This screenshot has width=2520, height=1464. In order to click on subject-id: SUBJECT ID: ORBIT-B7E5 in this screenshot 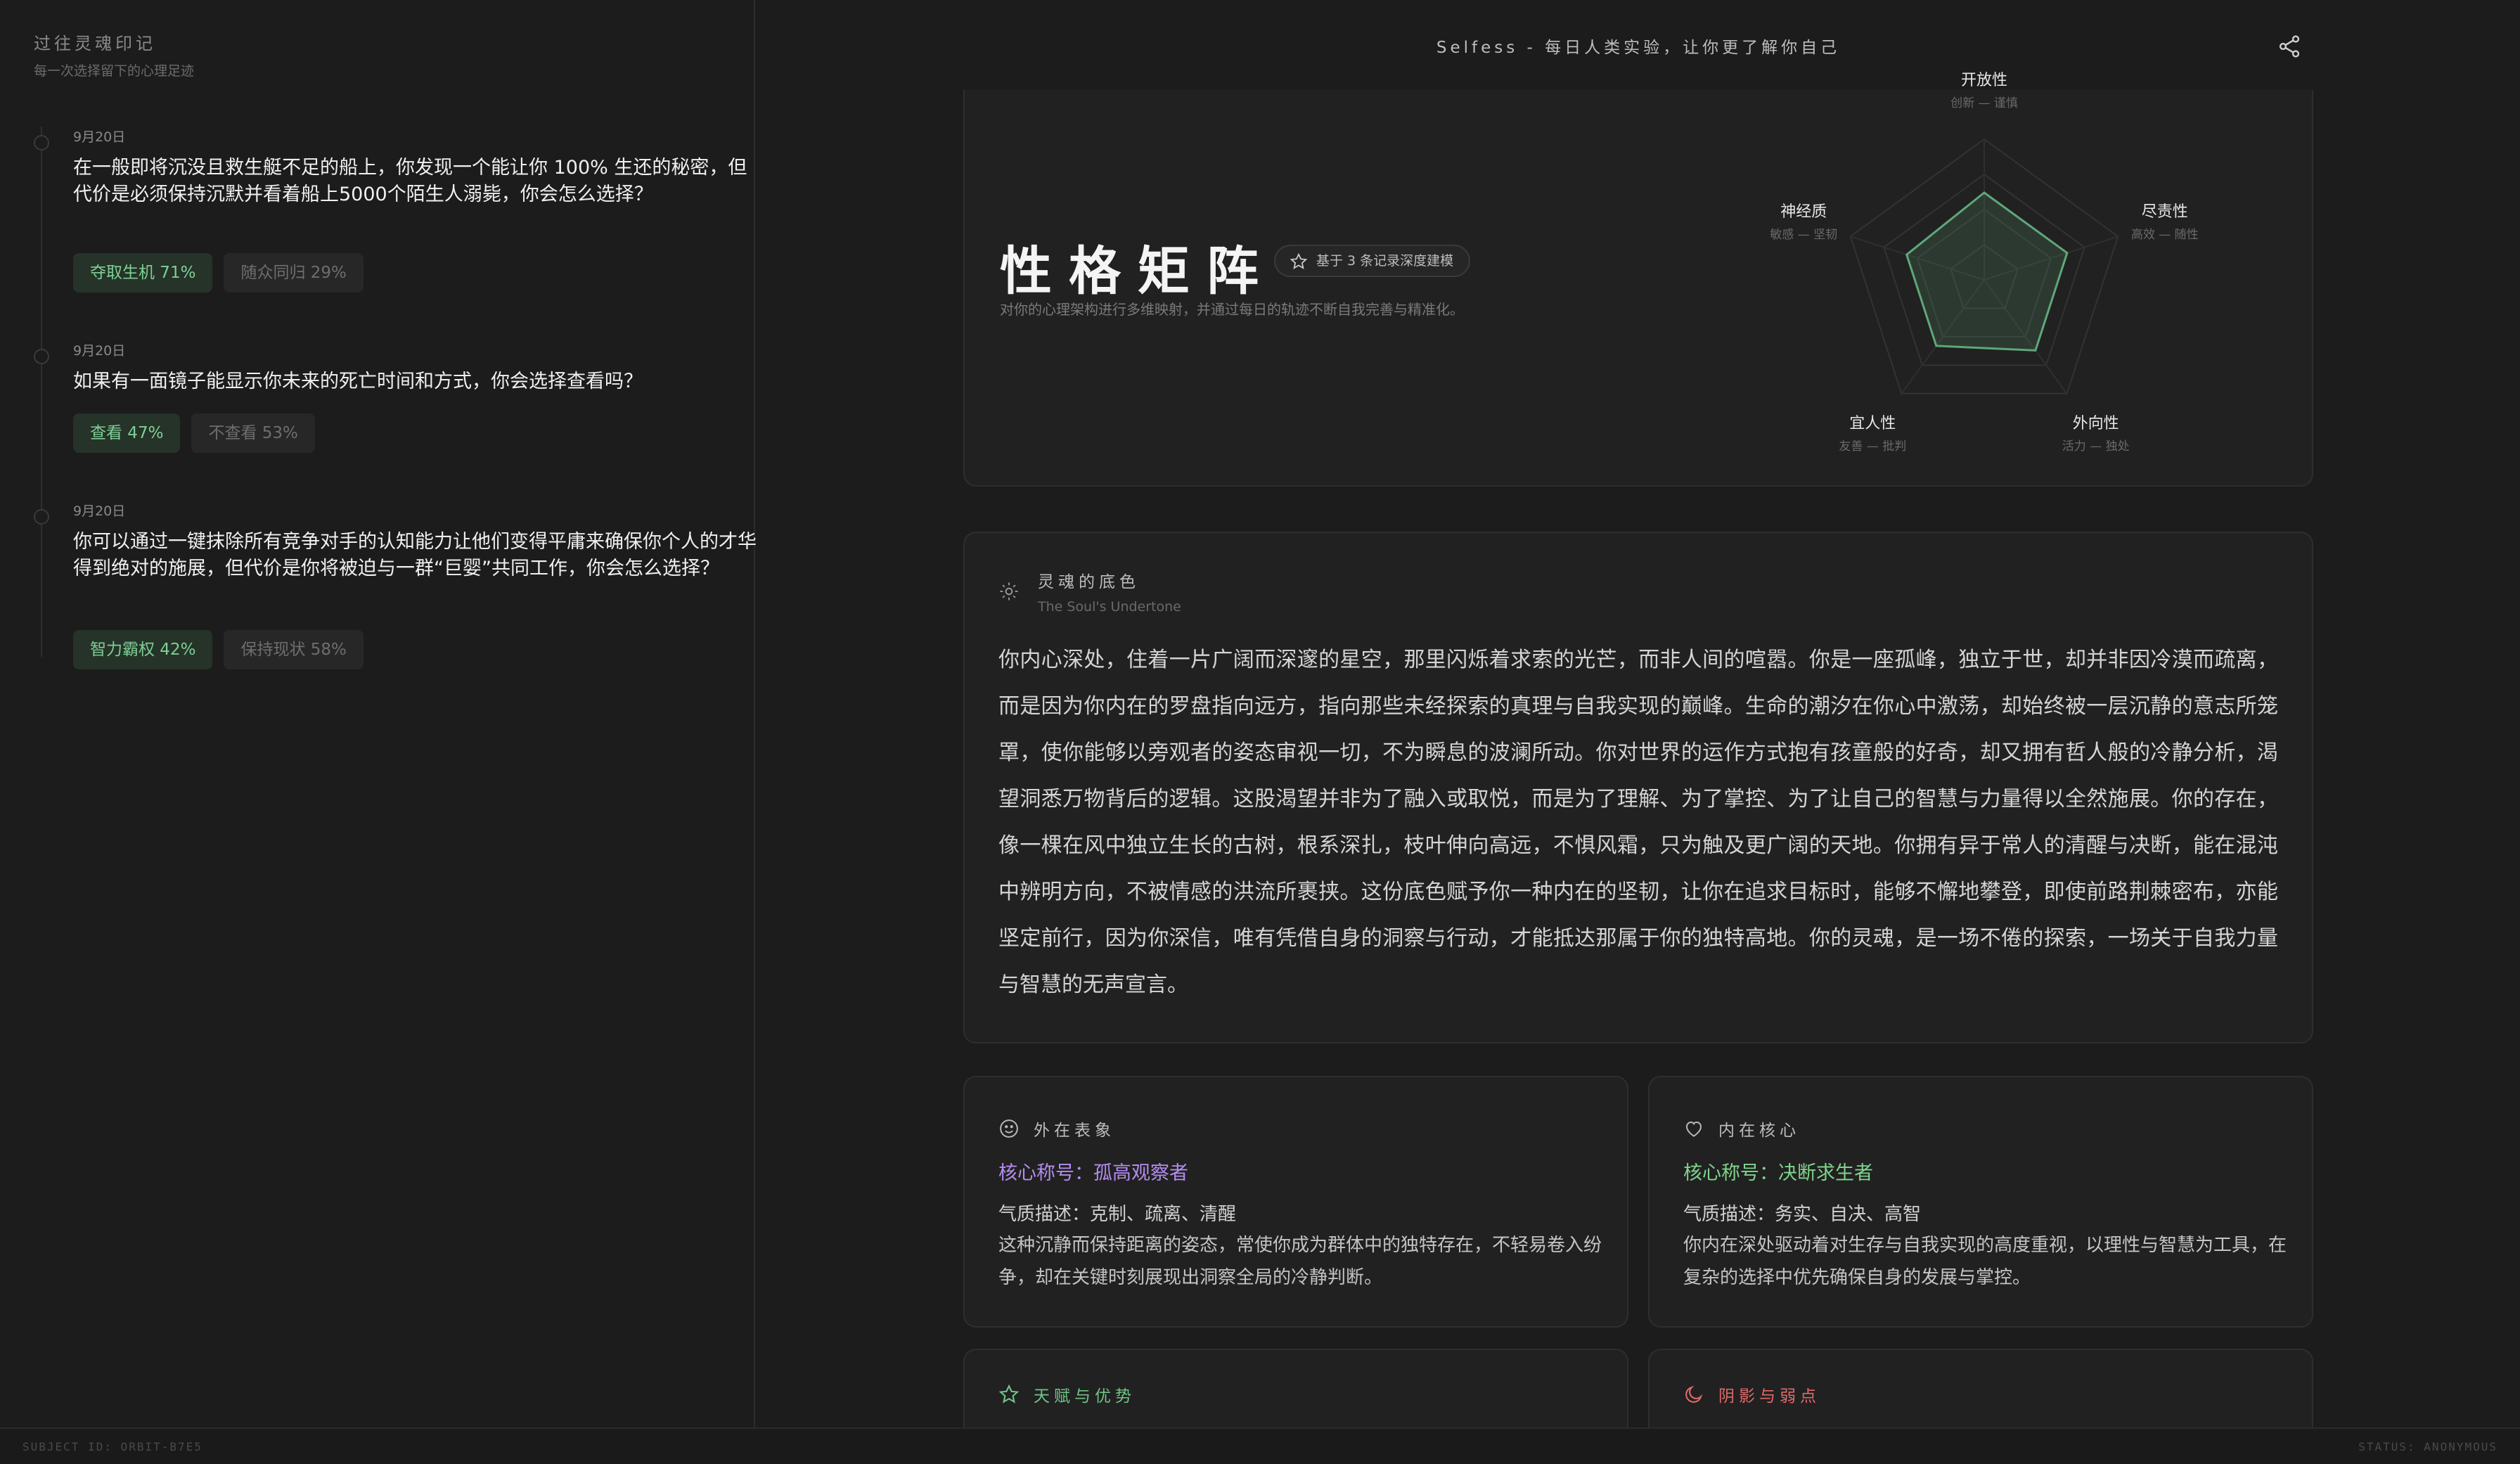, I will do `click(112, 1446)`.